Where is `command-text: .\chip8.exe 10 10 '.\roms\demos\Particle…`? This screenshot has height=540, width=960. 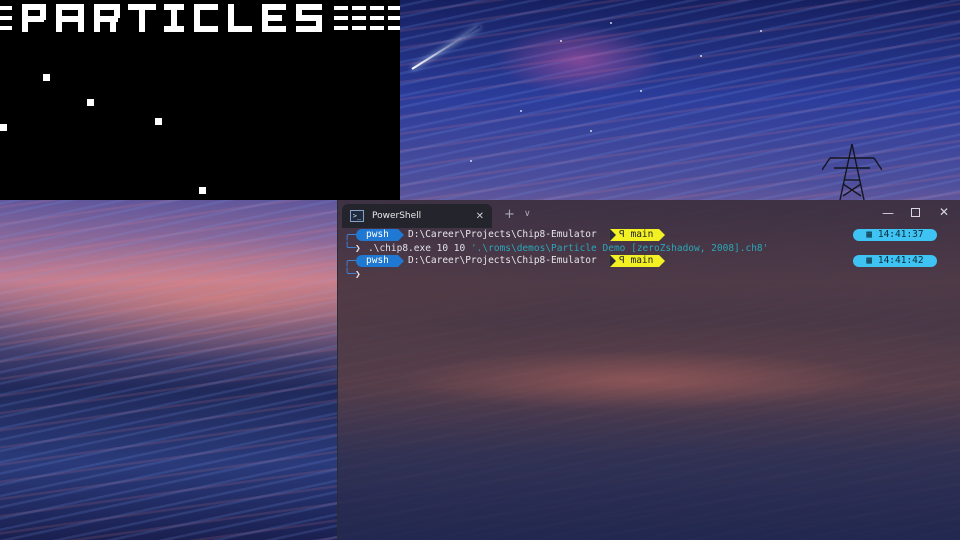 command-text: .\chip8.exe 10 10 '.\roms\demos\Particle… is located at coordinates (568, 248).